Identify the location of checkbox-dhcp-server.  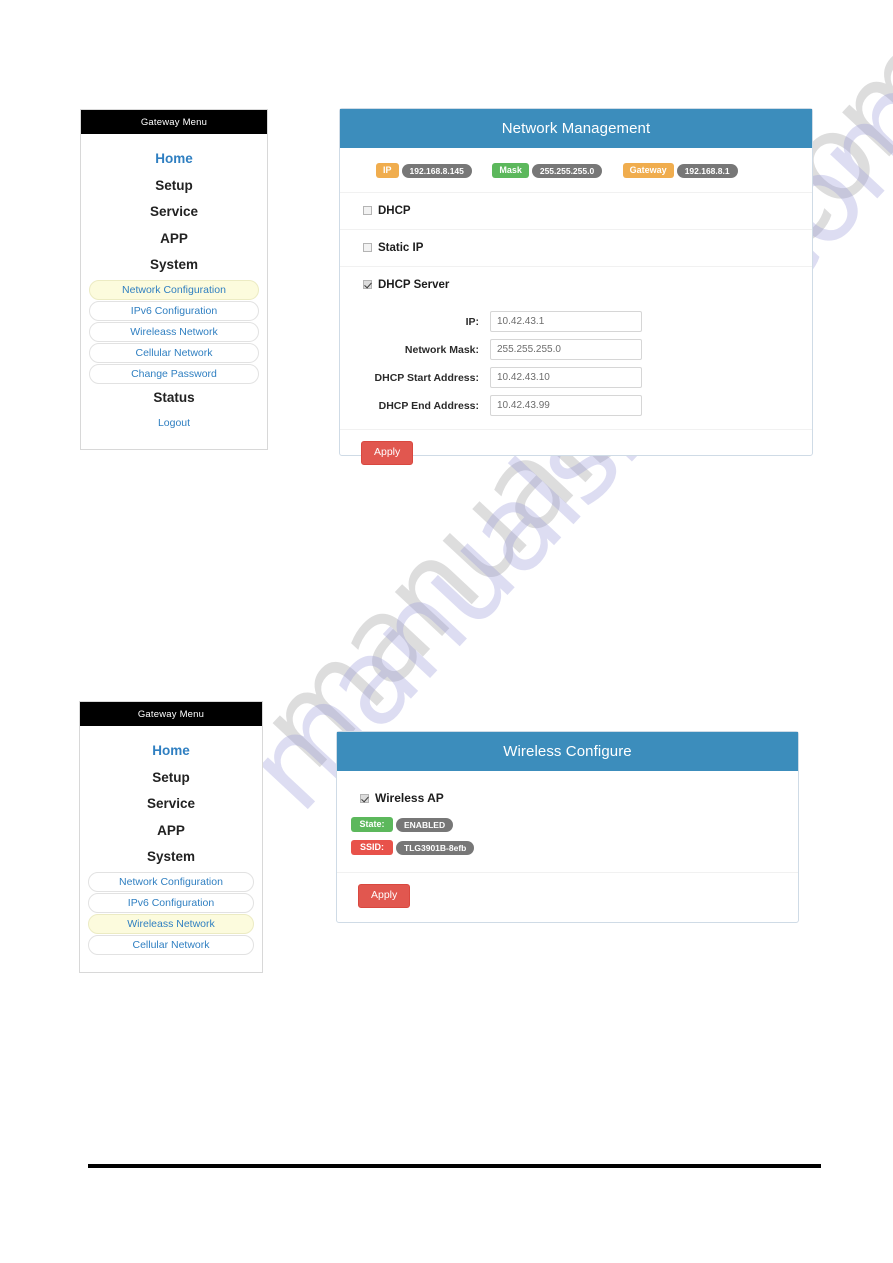
(367, 284).